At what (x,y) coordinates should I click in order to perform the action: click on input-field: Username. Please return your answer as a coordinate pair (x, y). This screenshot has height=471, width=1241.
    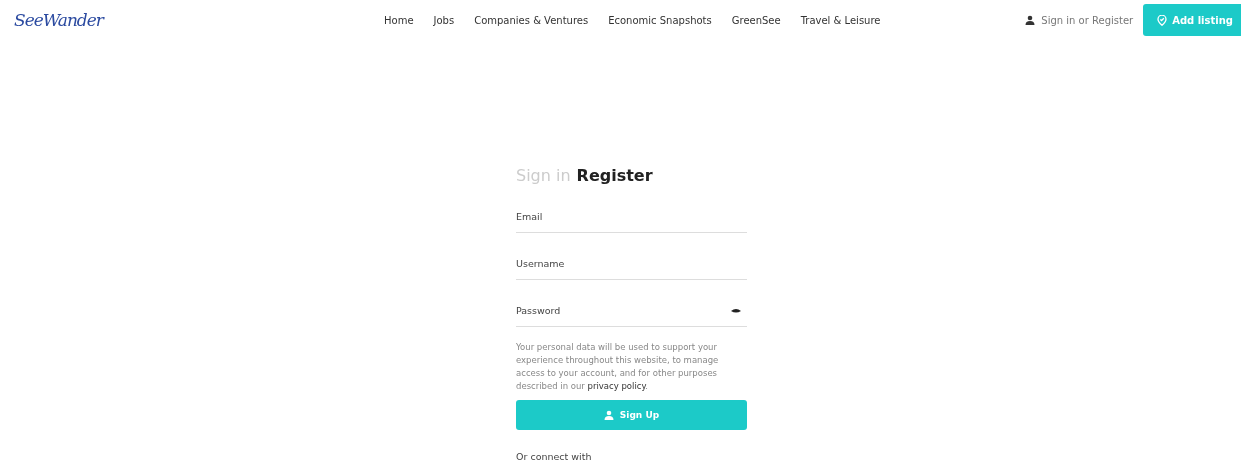
    Looking at the image, I should click on (631, 263).